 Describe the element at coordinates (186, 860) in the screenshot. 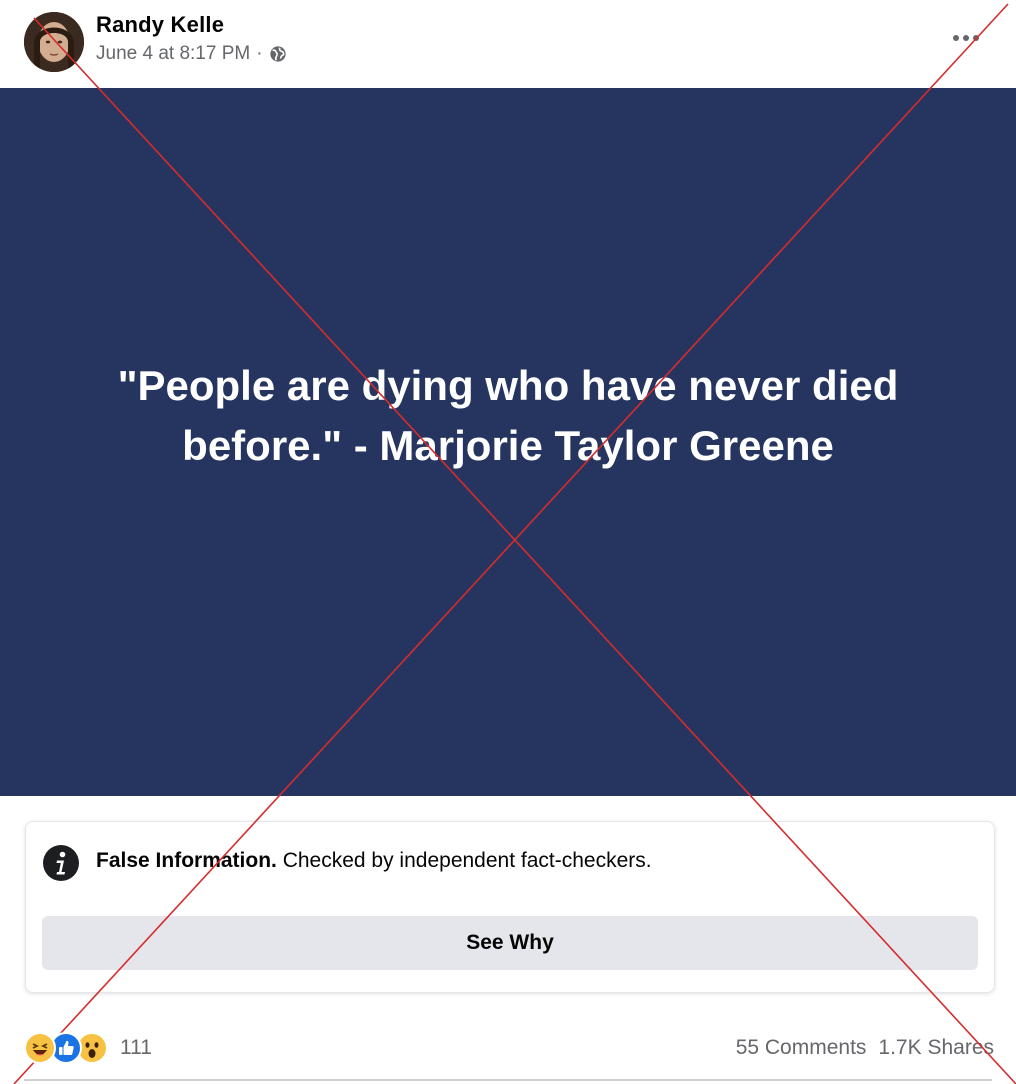

I see `fact-check-title: False Information.` at that location.